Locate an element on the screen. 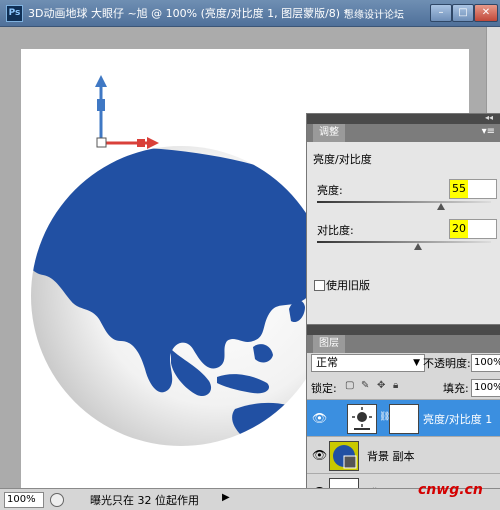  layer-mask-thumbnail is located at coordinates (404, 419).